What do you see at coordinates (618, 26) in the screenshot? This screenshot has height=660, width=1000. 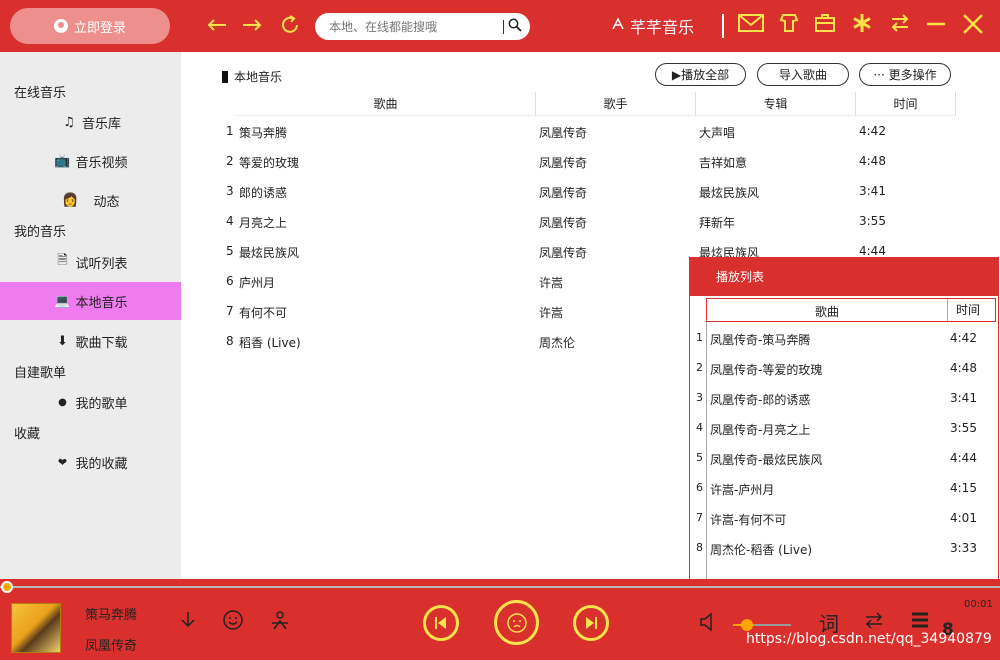 I see `app-logo-icon` at bounding box center [618, 26].